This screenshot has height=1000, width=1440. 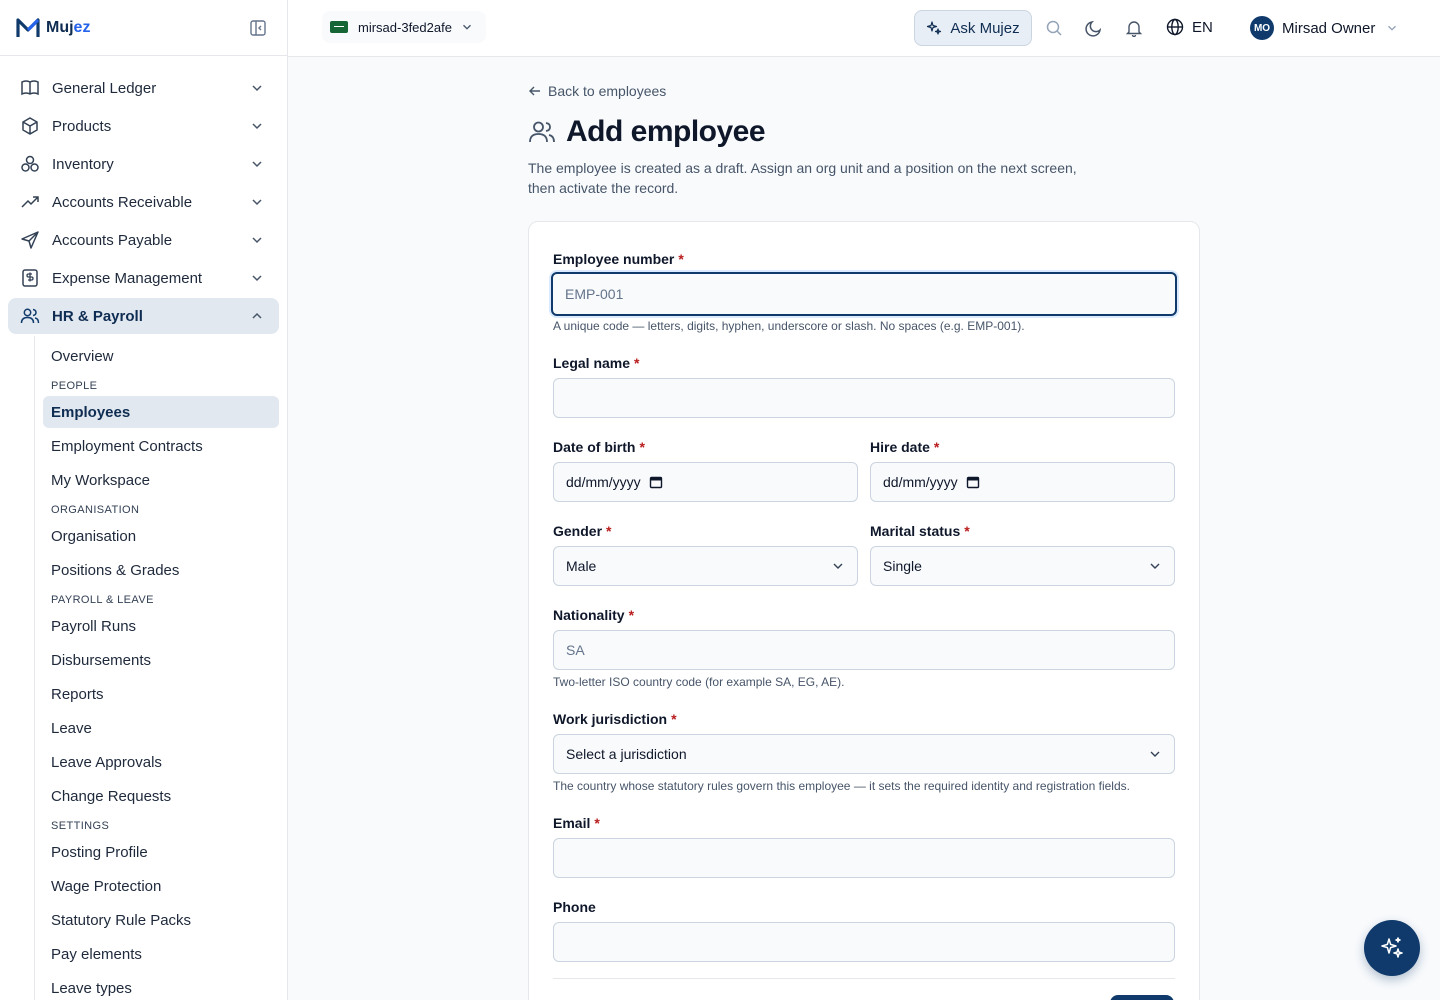 What do you see at coordinates (902, 566) in the screenshot?
I see `marital-status-value: Single` at bounding box center [902, 566].